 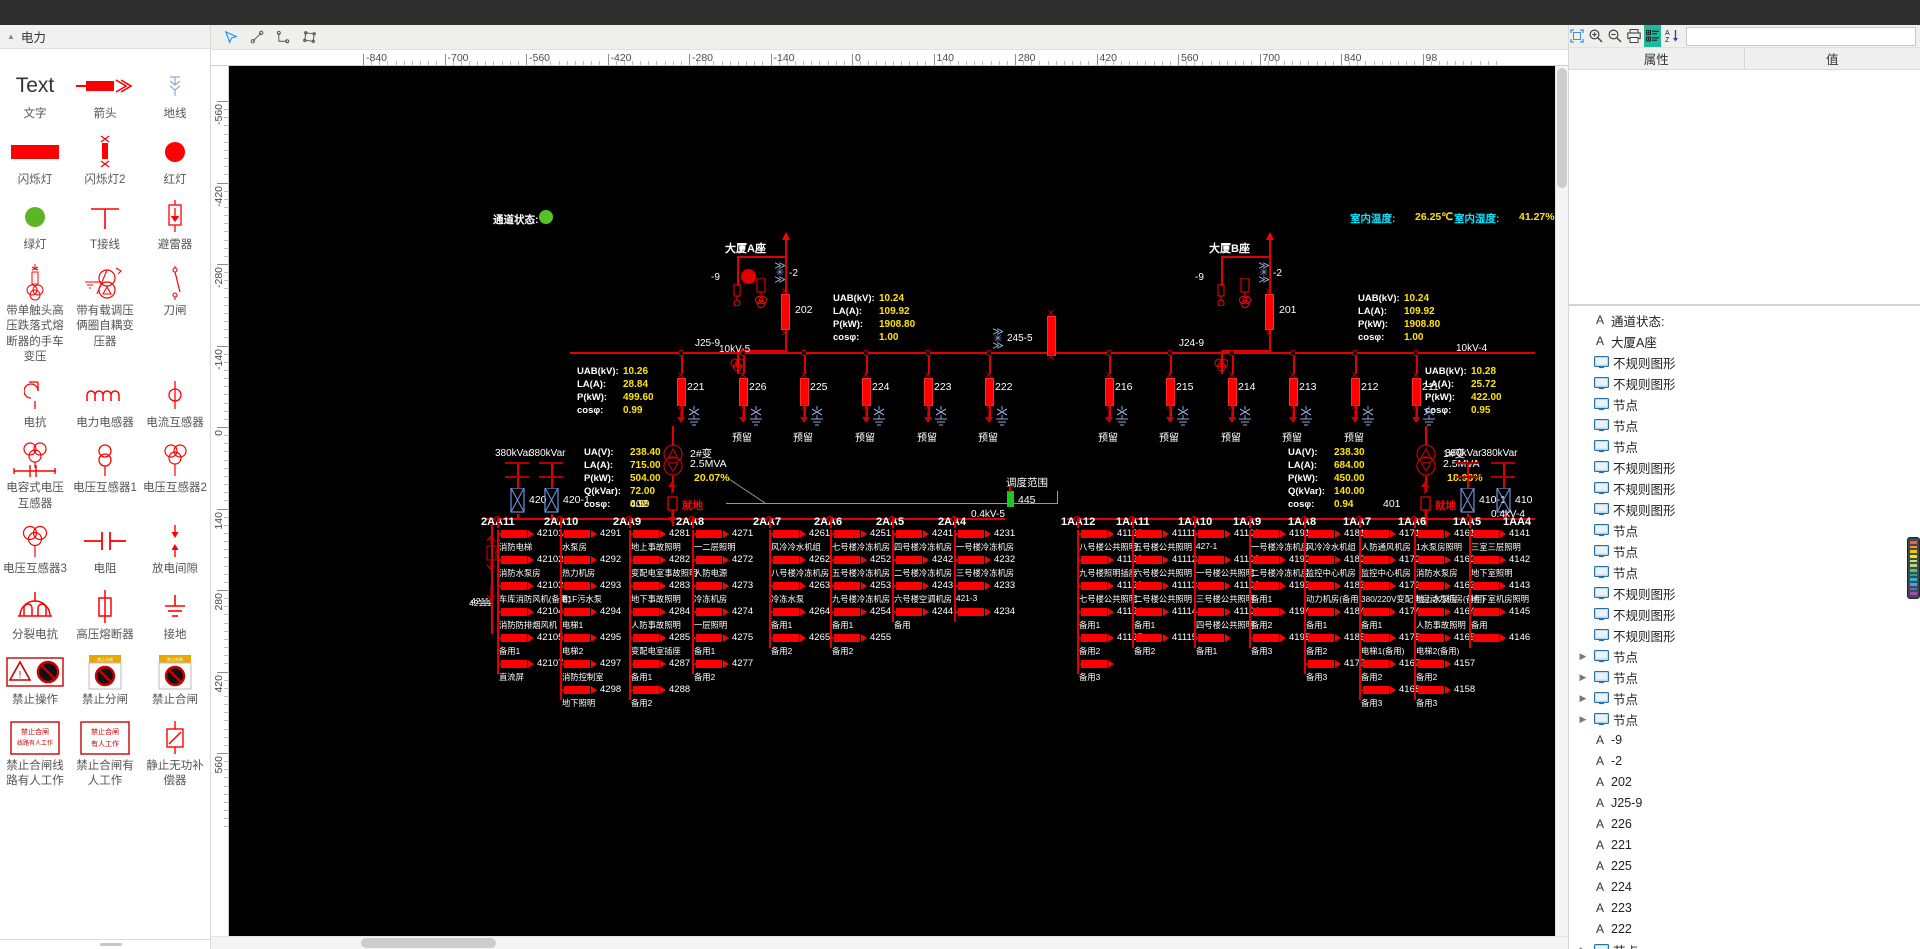 What do you see at coordinates (105, 680) in the screenshot?
I see `palette-item-no-open-sign: 禁止分闸 禁止分闸` at bounding box center [105, 680].